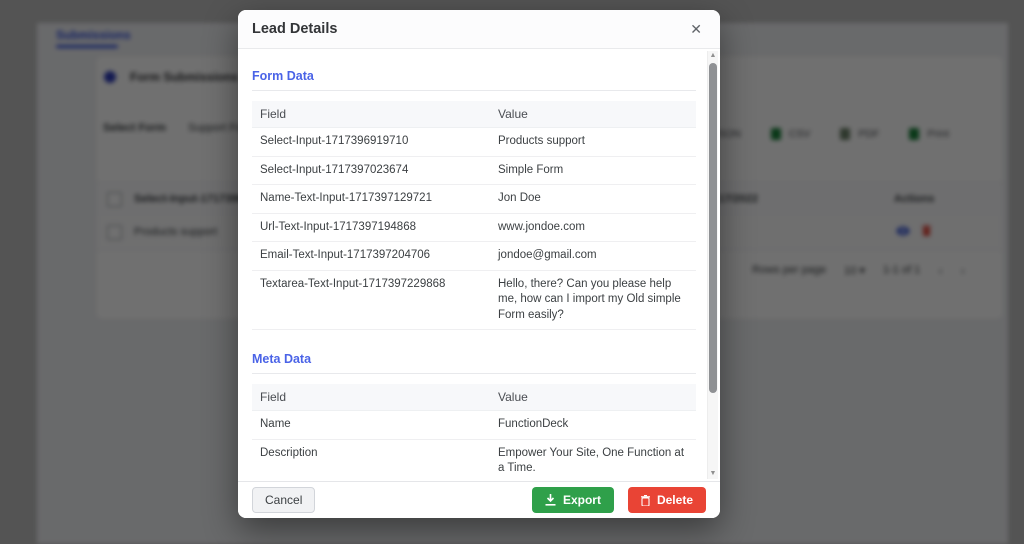 This screenshot has height=544, width=1024. What do you see at coordinates (371, 171) in the screenshot?
I see `field-cell: Select-Input-1717397023674` at bounding box center [371, 171].